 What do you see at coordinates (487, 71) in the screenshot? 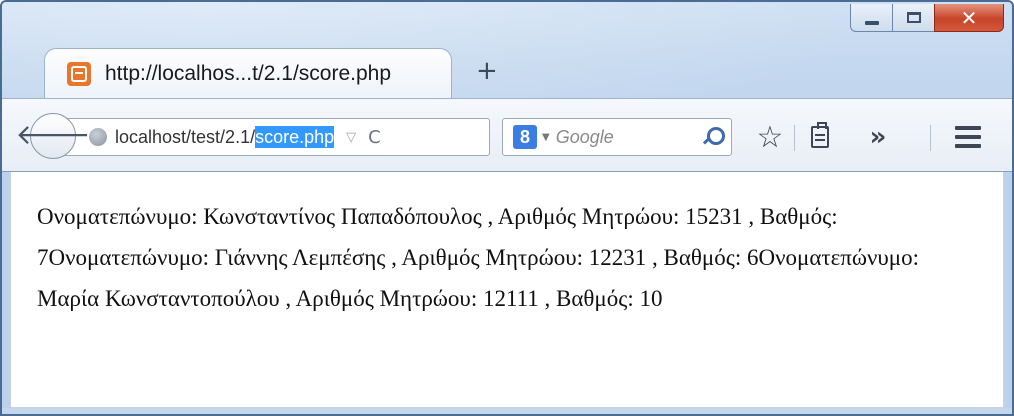
I see `new-tab-button: +` at bounding box center [487, 71].